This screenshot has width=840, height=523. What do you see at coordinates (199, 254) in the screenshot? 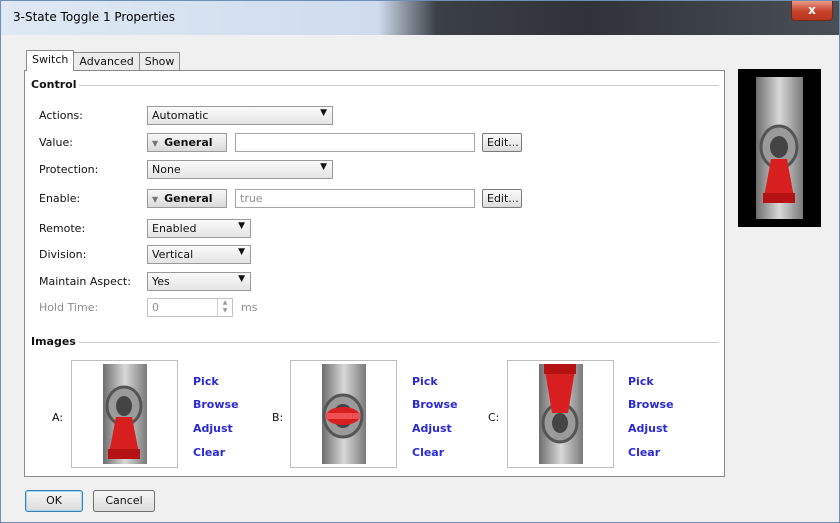
I see `division-dropdown: Vertical ▼` at bounding box center [199, 254].